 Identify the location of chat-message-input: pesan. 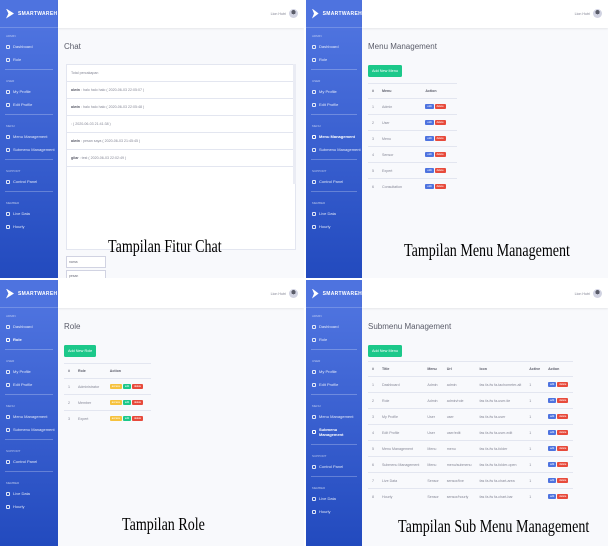
(86, 274).